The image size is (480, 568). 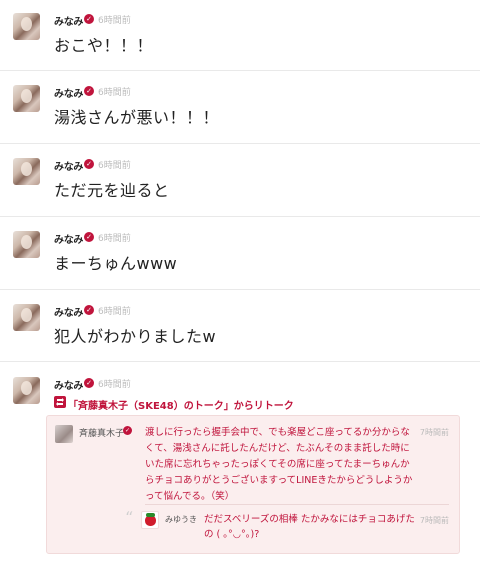 What do you see at coordinates (434, 520) in the screenshot?
I see `reply-time: 7時間前` at bounding box center [434, 520].